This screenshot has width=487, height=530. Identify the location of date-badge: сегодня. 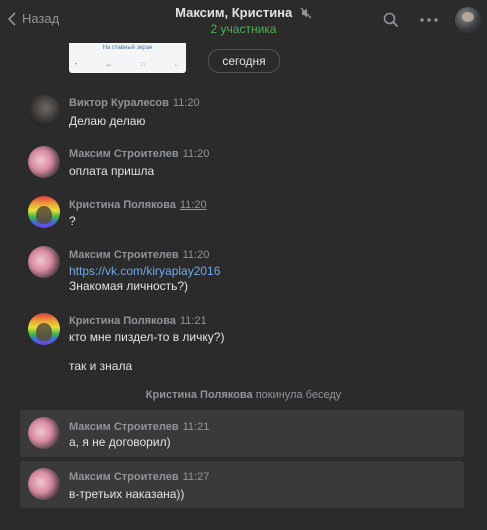
(244, 61).